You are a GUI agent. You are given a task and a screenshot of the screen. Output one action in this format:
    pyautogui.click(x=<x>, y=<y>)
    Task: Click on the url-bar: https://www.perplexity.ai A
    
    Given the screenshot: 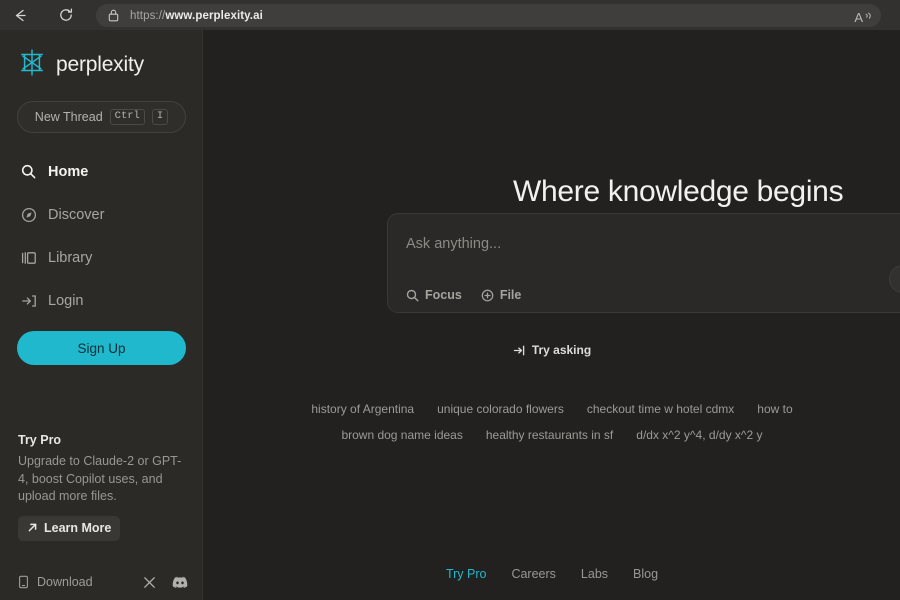 What is the action you would take?
    pyautogui.click(x=488, y=15)
    